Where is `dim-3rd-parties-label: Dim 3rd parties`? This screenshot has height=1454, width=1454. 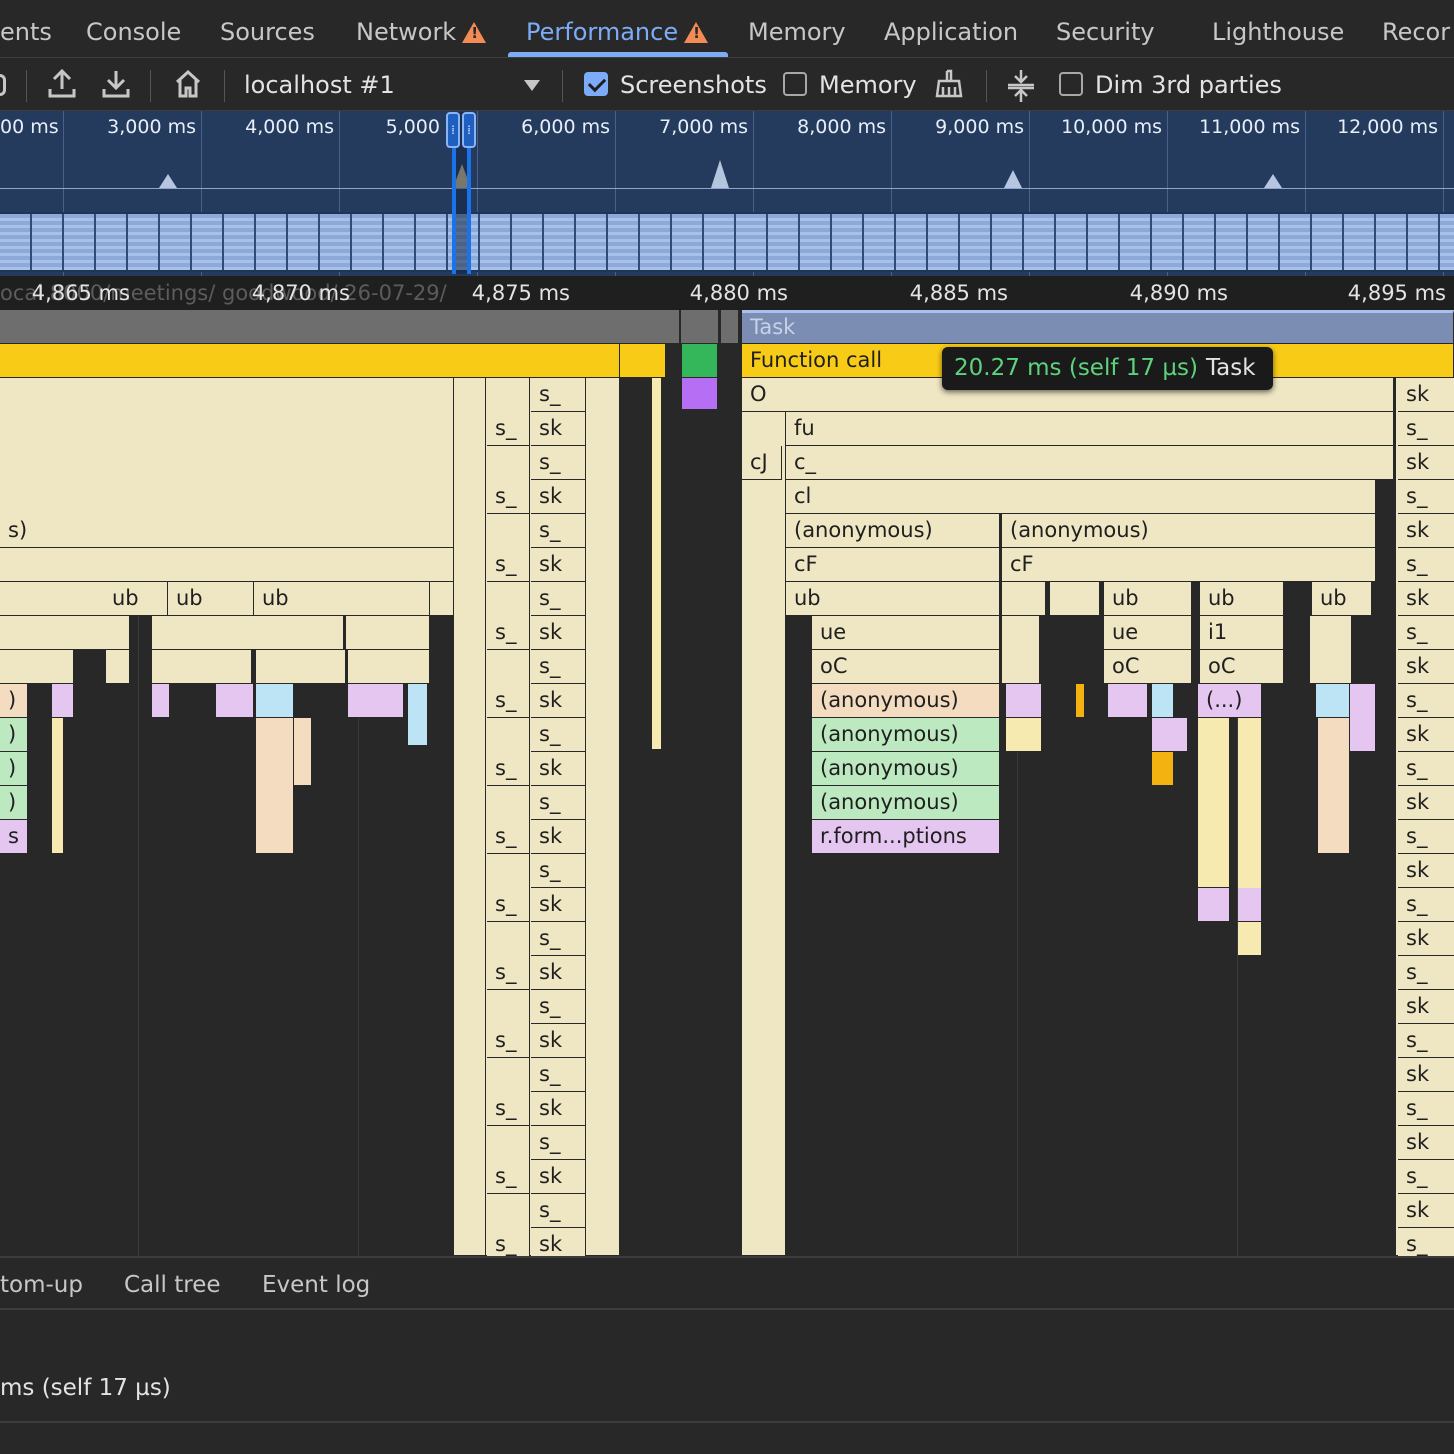 dim-3rd-parties-label: Dim 3rd parties is located at coordinates (1188, 85).